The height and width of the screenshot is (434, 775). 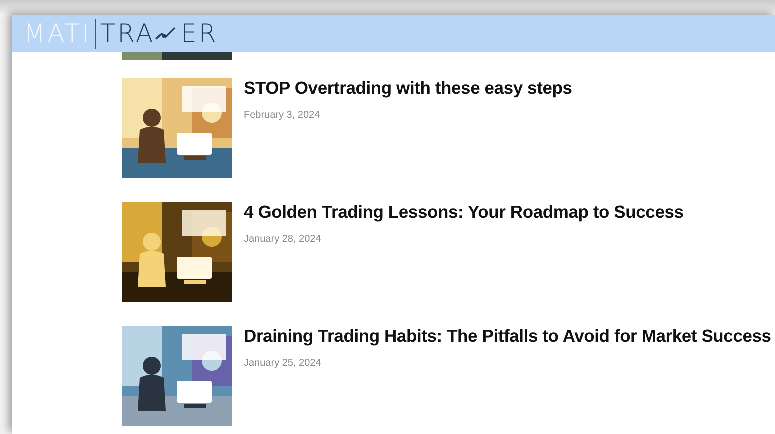 I want to click on post-title-link: Draining Trading Habits: The Pitfalls to Avoid for Market Success, so click(x=508, y=336).